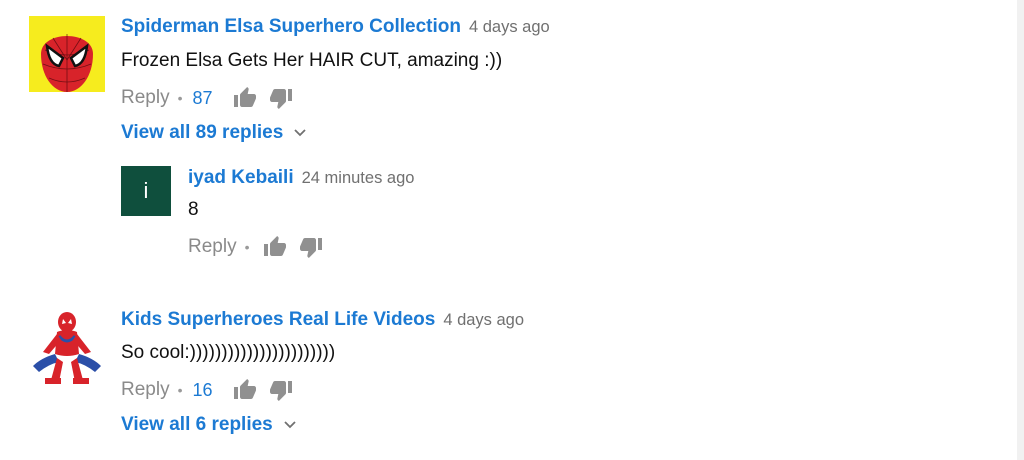 The width and height of the screenshot is (1024, 460). What do you see at coordinates (291, 26) in the screenshot?
I see `author-name: Spiderman Elsa Superhero Collection` at bounding box center [291, 26].